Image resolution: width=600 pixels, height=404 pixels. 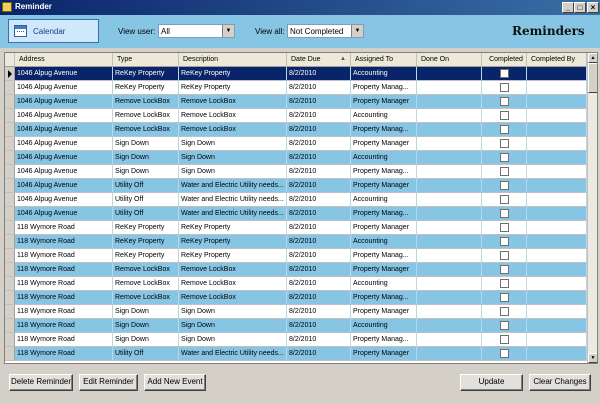 I want to click on column-header-description: Description, so click(x=233, y=60).